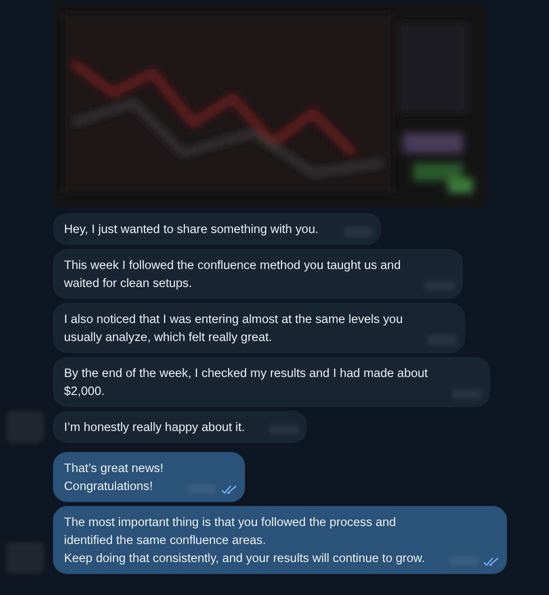 Image resolution: width=549 pixels, height=595 pixels. I want to click on message-text: The most important thing is that you followed the process and identified the same confluence areas. Keep doing that consistently, and your results will continue to grow., so click(244, 540).